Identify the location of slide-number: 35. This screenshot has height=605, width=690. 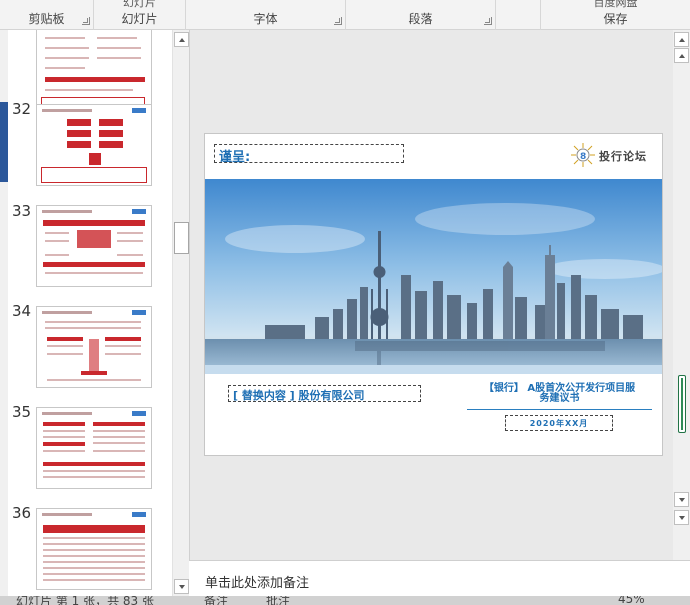
(22, 412).